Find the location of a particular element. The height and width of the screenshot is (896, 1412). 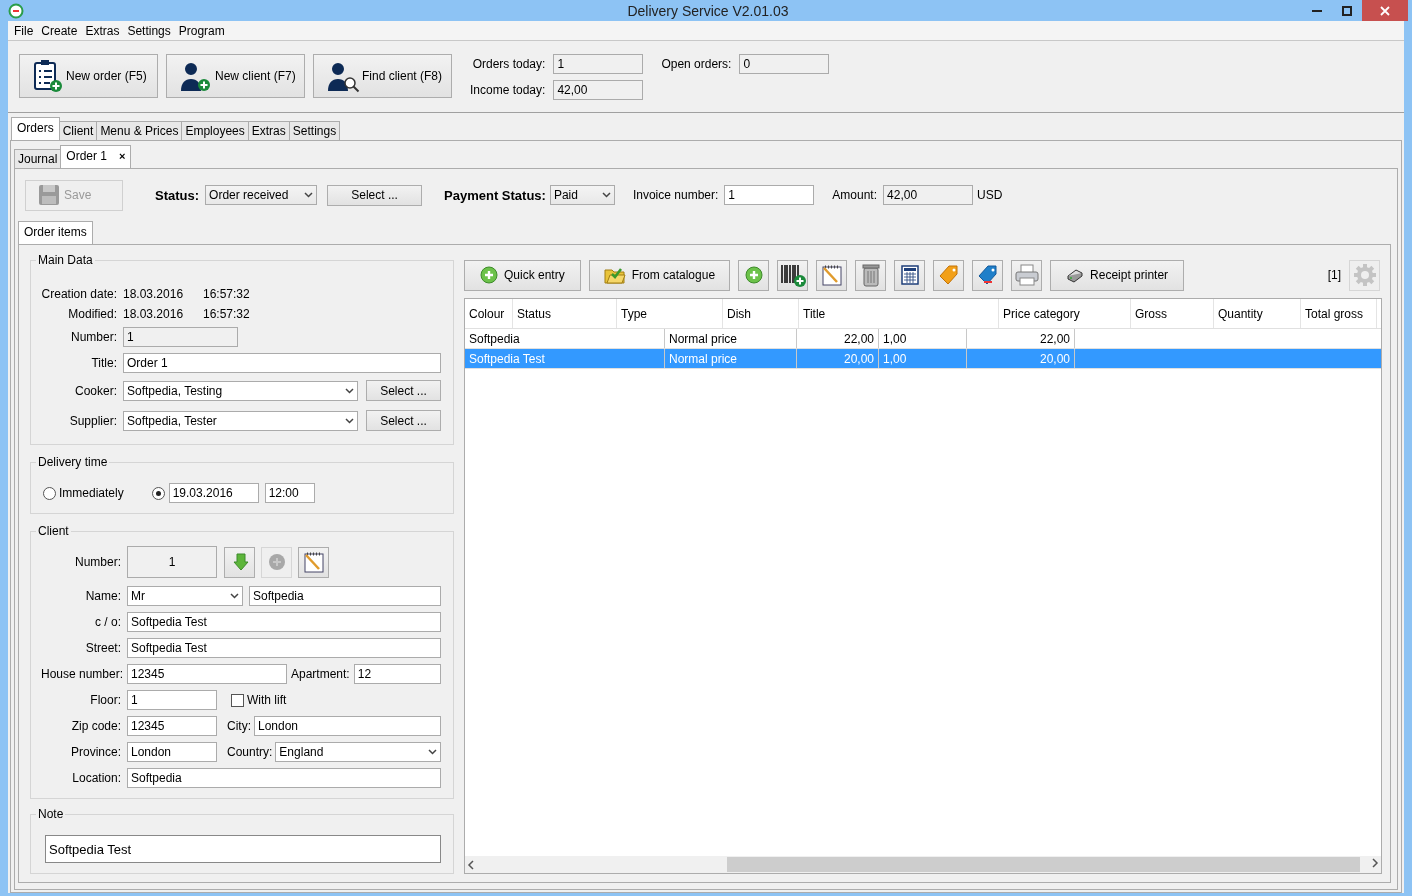

name-field: Softpedia is located at coordinates (345, 596).